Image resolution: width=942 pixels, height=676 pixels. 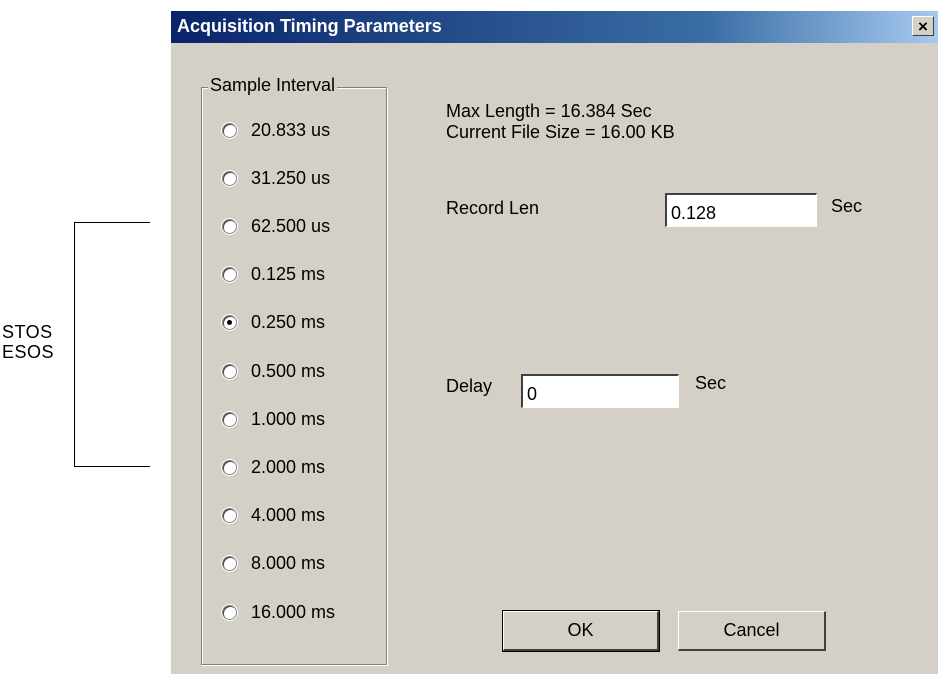 I want to click on sample-interval-option: 4.000 ms, so click(x=273, y=516).